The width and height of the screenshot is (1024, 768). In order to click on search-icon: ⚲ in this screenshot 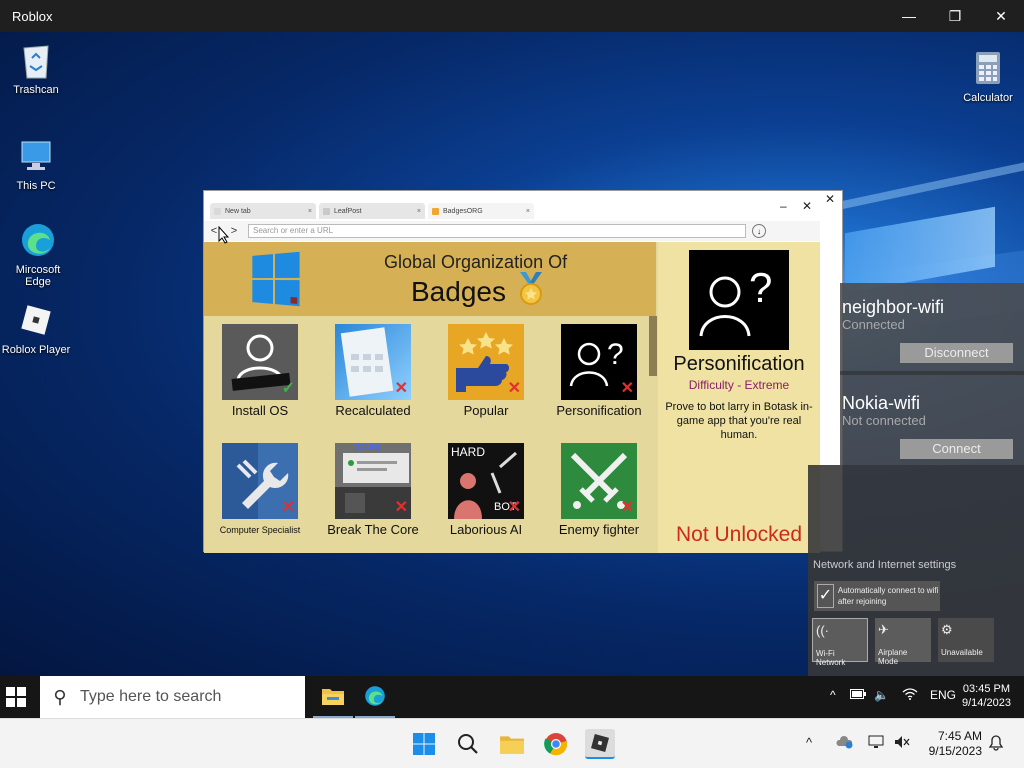, I will do `click(60, 696)`.